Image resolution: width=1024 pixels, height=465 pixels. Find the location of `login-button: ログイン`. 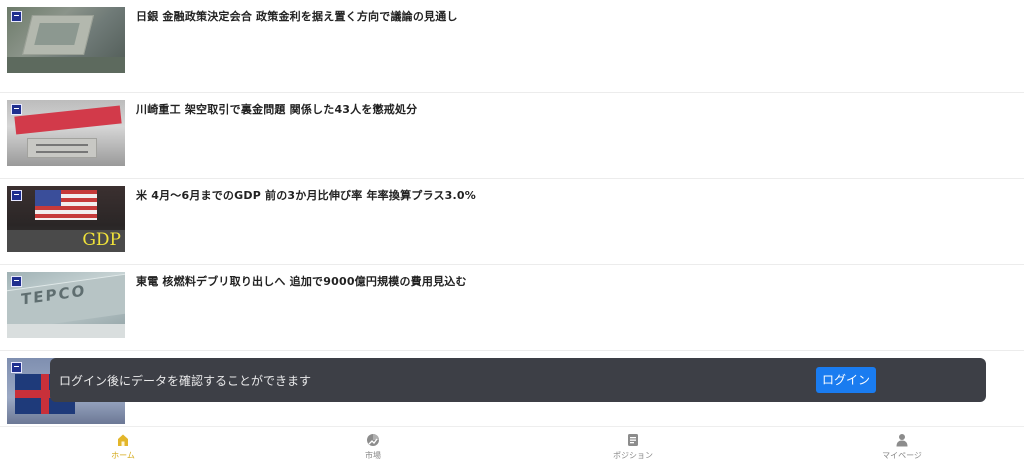

login-button: ログイン is located at coordinates (846, 380).